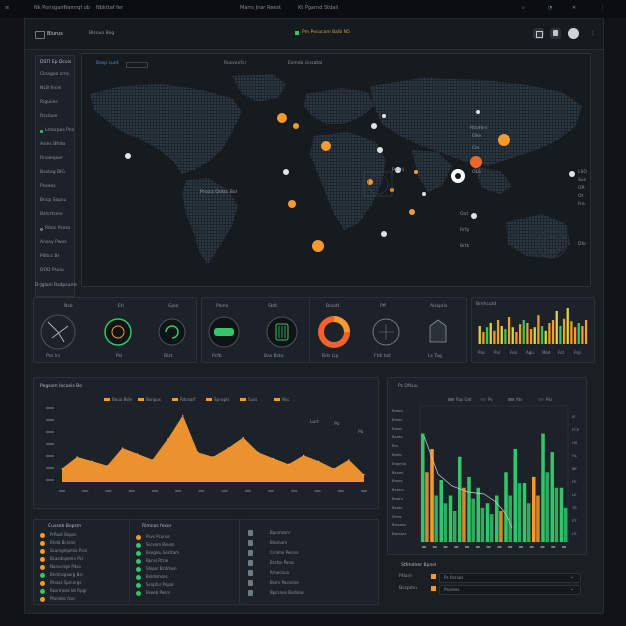 This screenshot has width=626, height=626. Describe the element at coordinates (530, 352) in the screenshot. I see `mini-bar-x-label: Agu` at that location.